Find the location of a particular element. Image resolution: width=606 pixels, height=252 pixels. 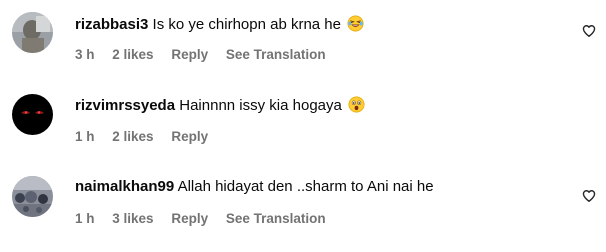

comment-meta: 3 h 2 likes Reply See Translation is located at coordinates (207, 55).